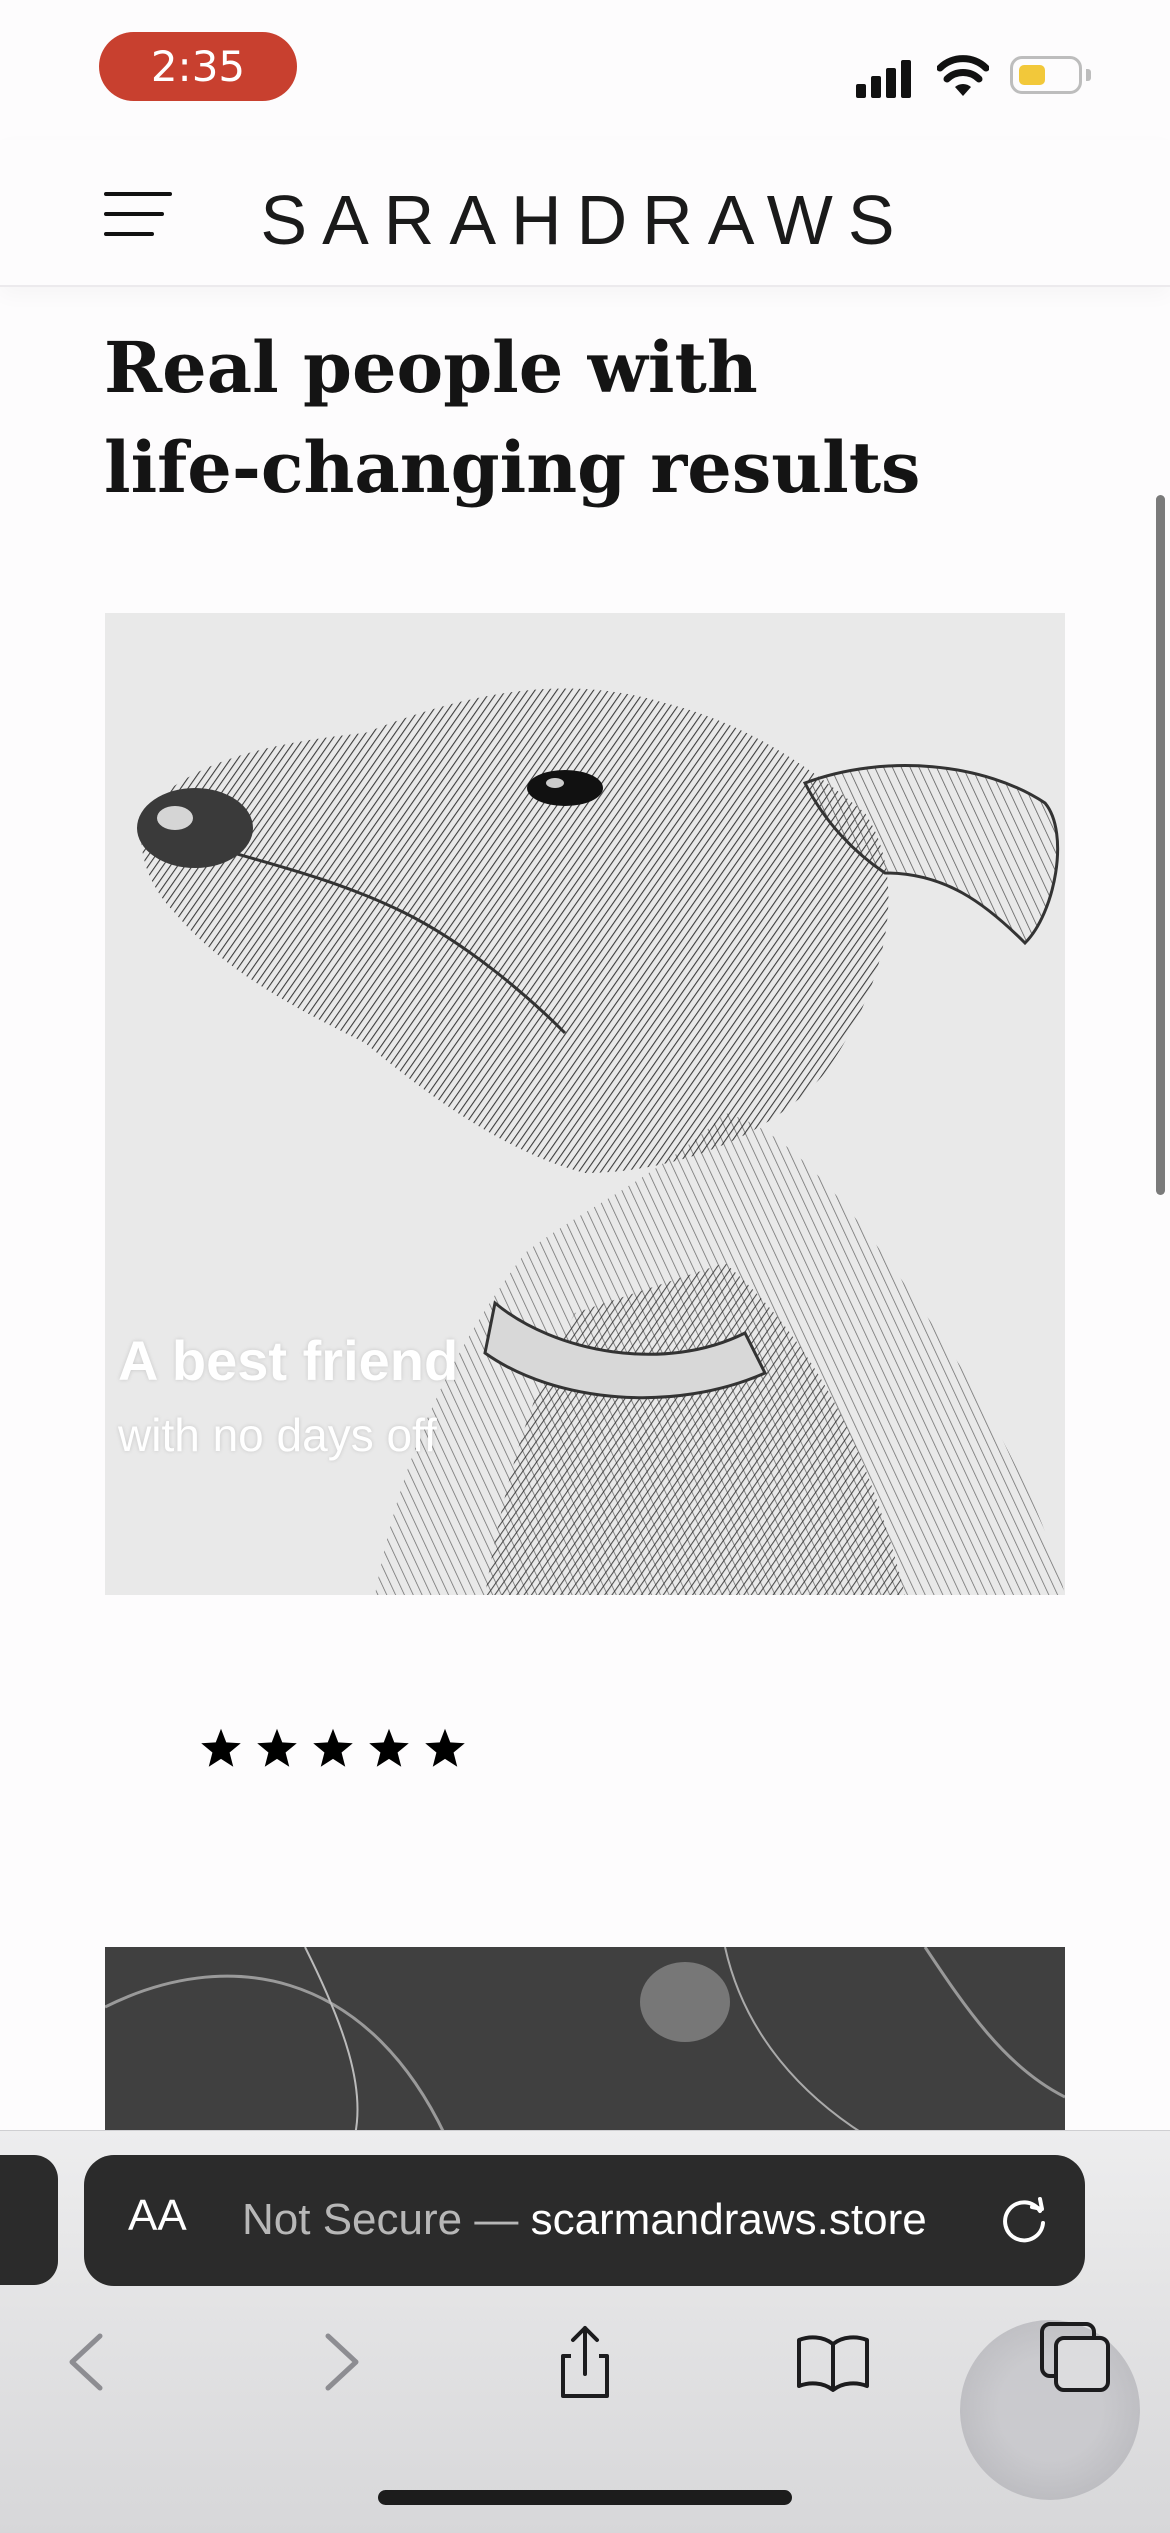  I want to click on chevron-right-icon, so click(340, 2362).